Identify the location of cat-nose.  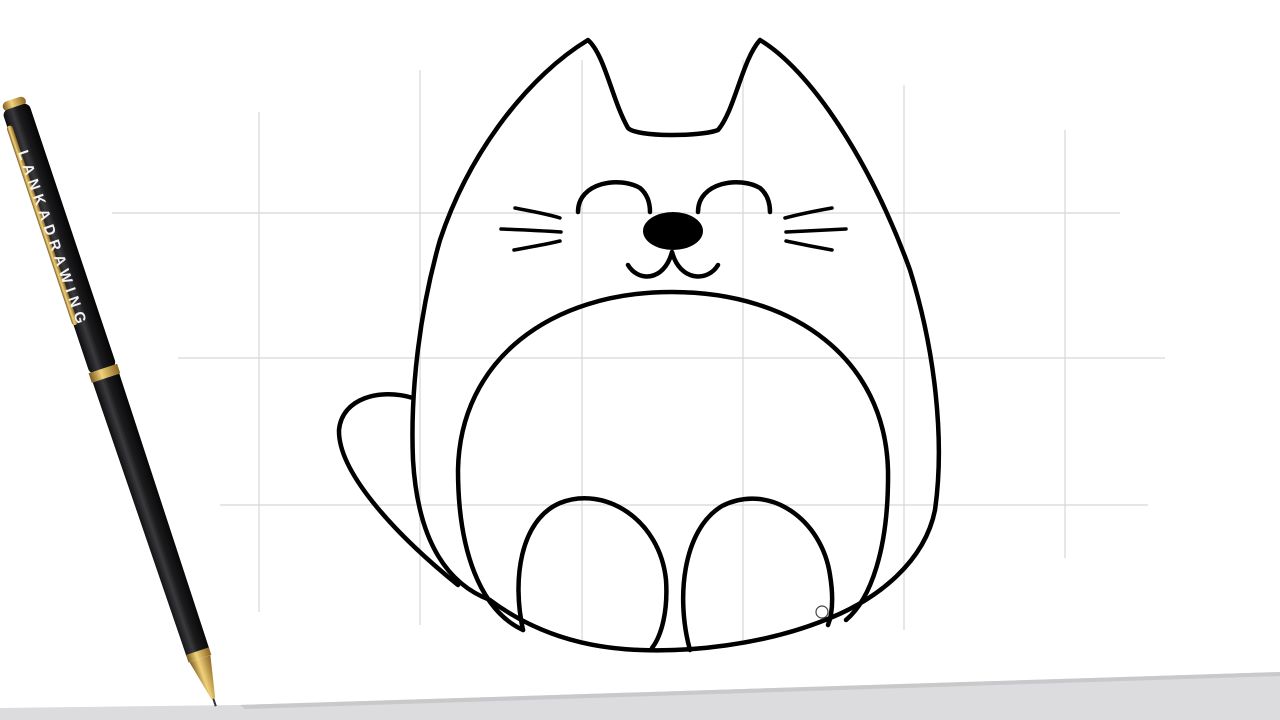
(673, 231).